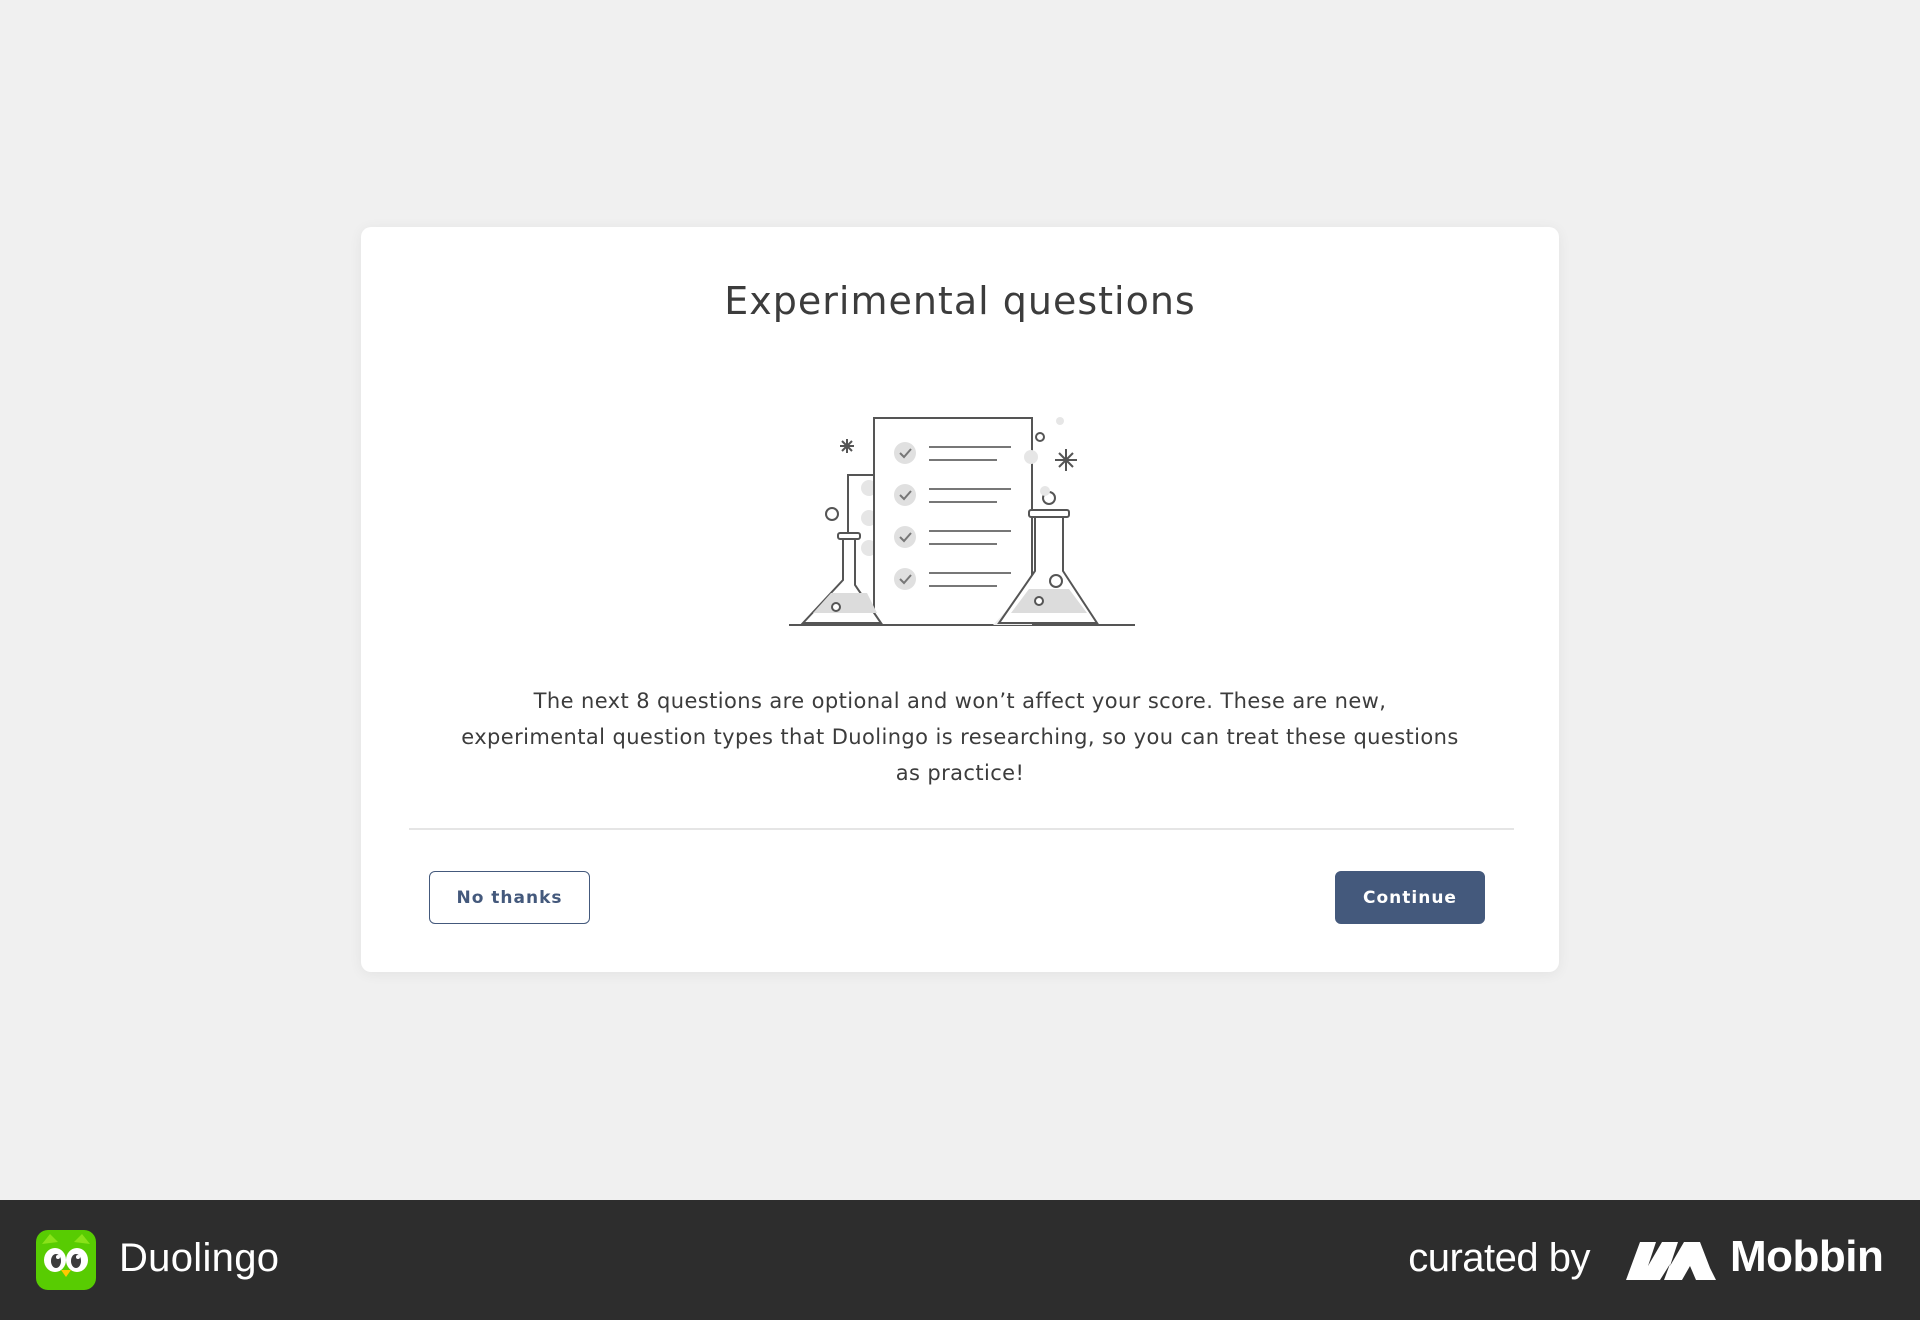  I want to click on lab-flasks-checklist-icon, so click(962, 521).